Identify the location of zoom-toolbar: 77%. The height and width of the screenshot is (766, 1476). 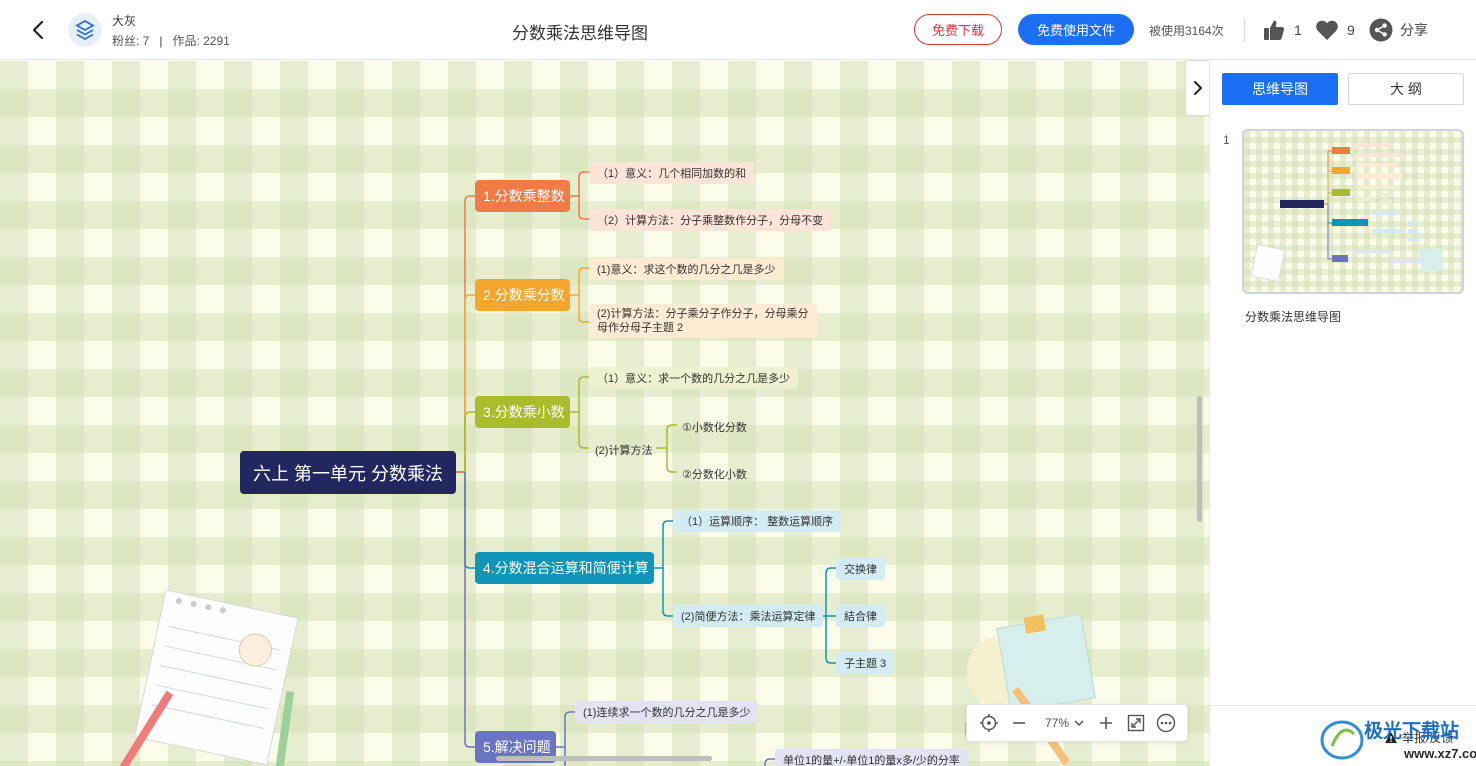
(1077, 723).